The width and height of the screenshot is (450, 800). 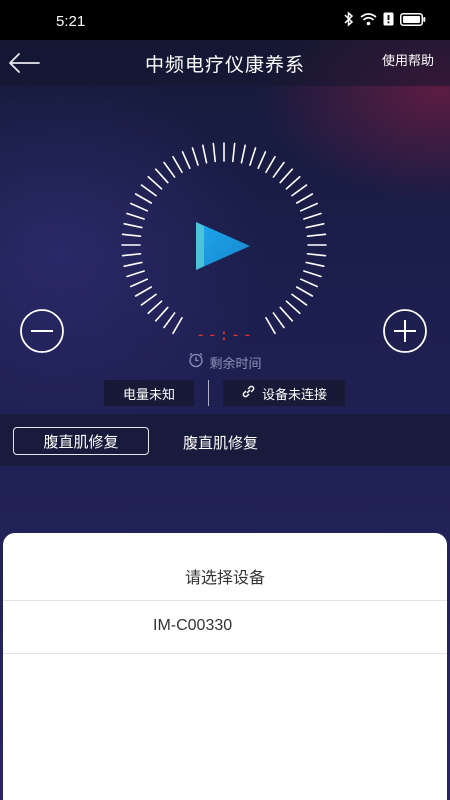 I want to click on device-connection-status: 设备未连接, so click(x=284, y=393).